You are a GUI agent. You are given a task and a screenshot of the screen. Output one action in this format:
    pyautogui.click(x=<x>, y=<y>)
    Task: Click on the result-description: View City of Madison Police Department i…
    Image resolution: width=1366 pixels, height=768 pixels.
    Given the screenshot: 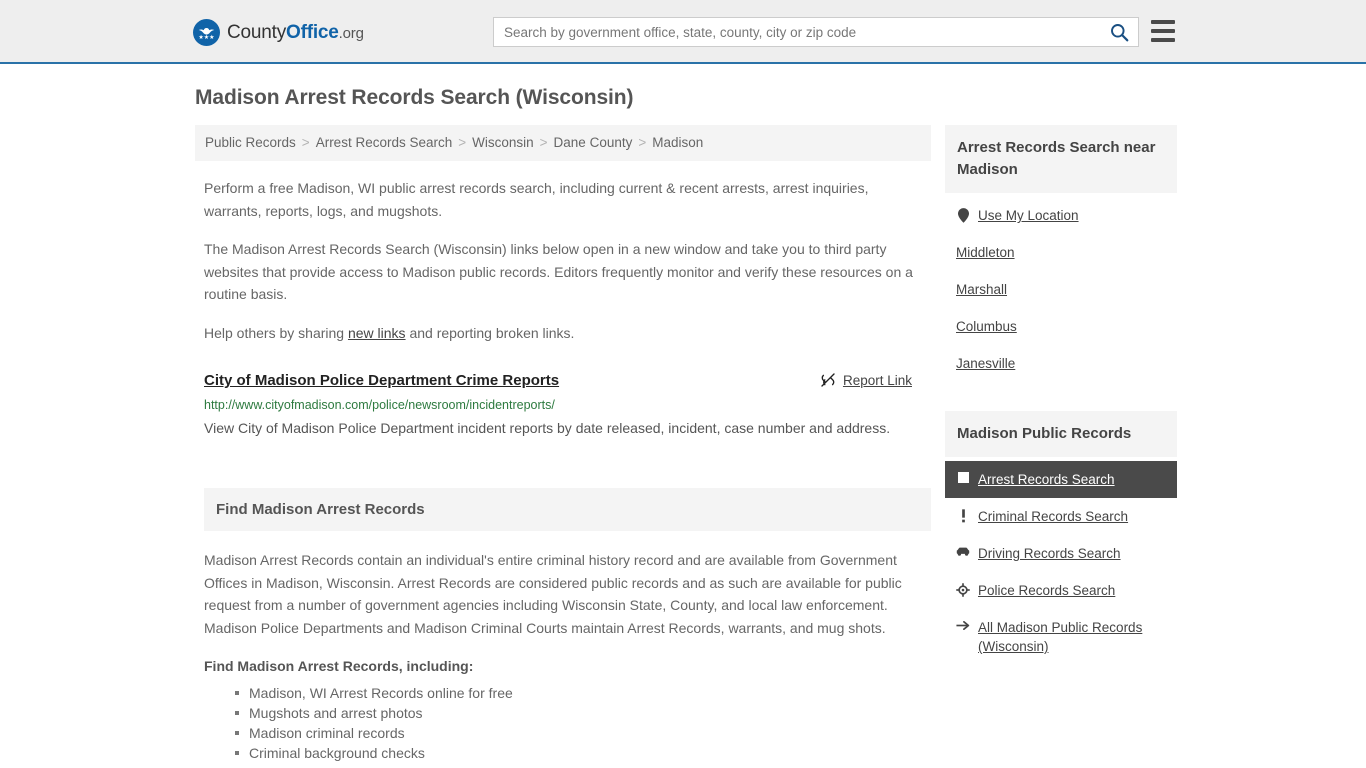 What is the action you would take?
    pyautogui.click(x=547, y=428)
    